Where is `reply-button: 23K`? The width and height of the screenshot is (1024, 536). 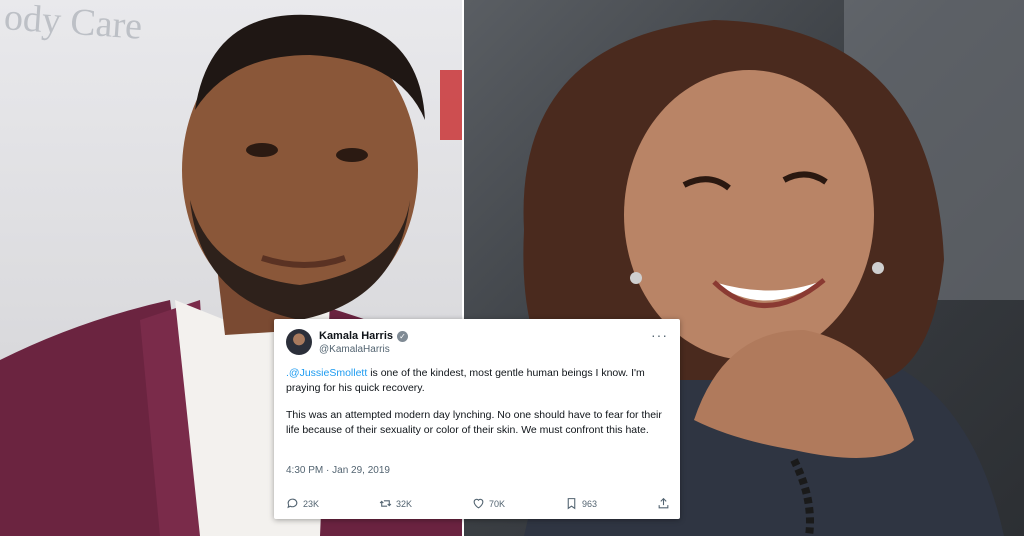 reply-button: 23K is located at coordinates (302, 503).